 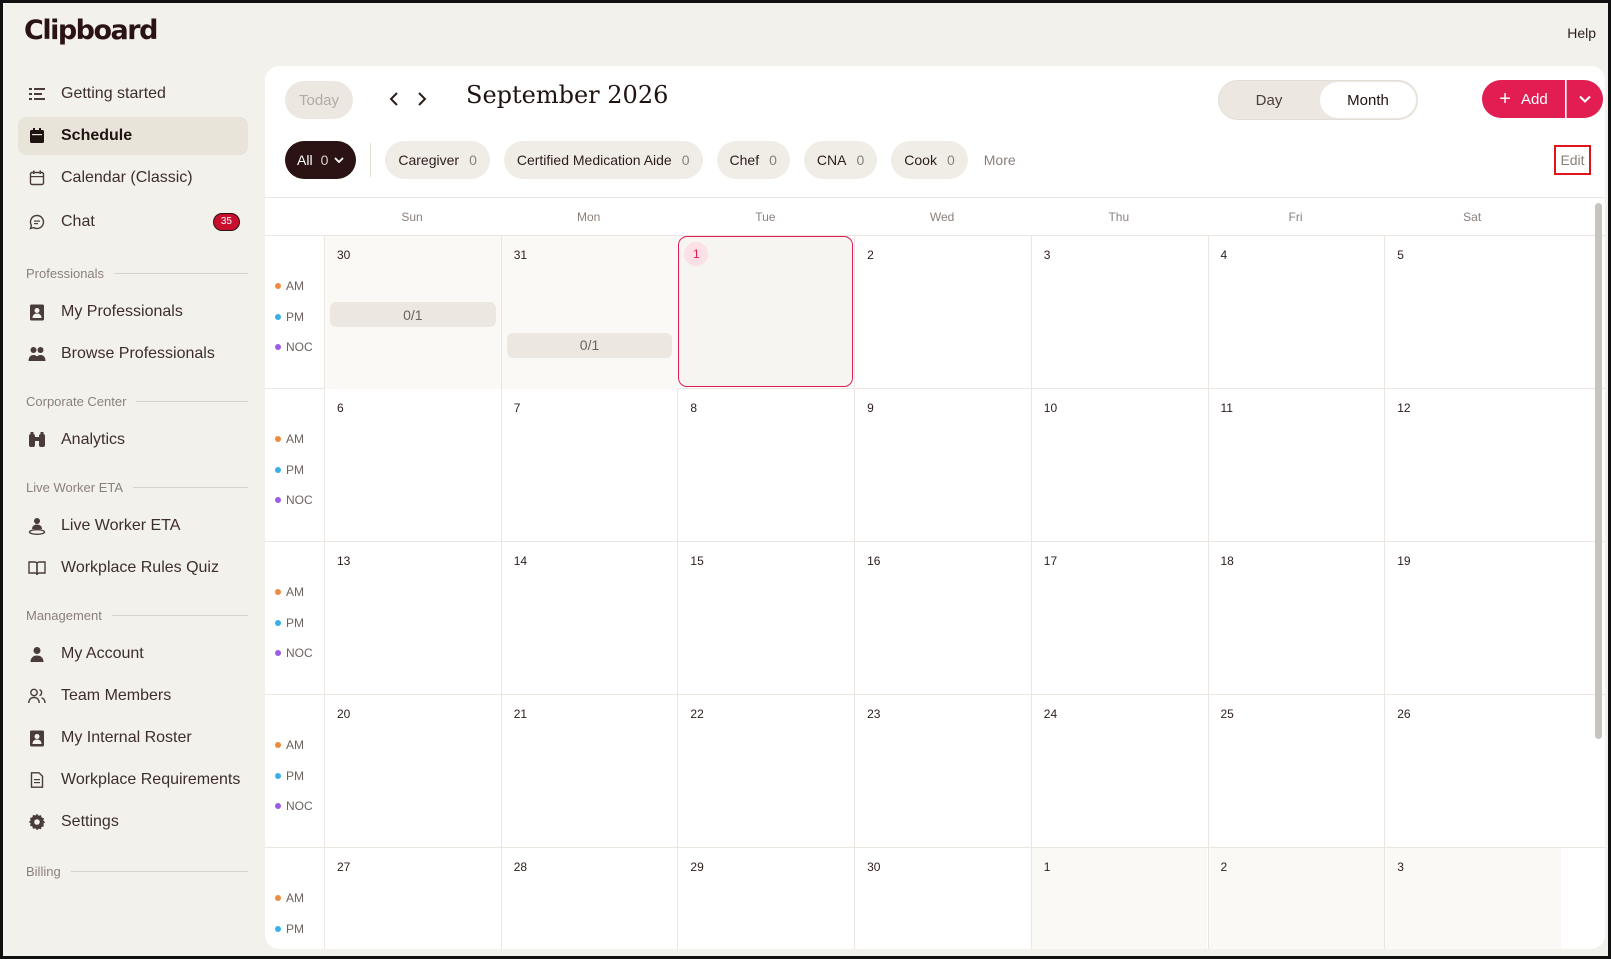 What do you see at coordinates (1119, 898) in the screenshot?
I see `calendar-day-cell: 1` at bounding box center [1119, 898].